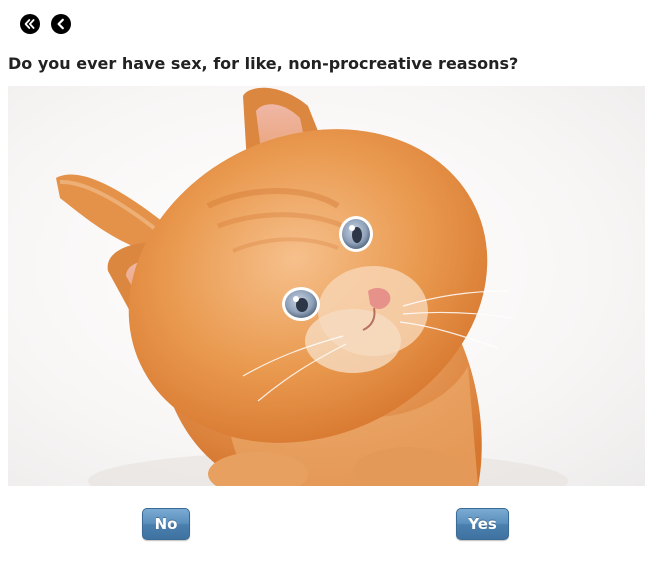 The height and width of the screenshot is (562, 653). Describe the element at coordinates (30, 24) in the screenshot. I see `double-chevron-left-icon` at that location.